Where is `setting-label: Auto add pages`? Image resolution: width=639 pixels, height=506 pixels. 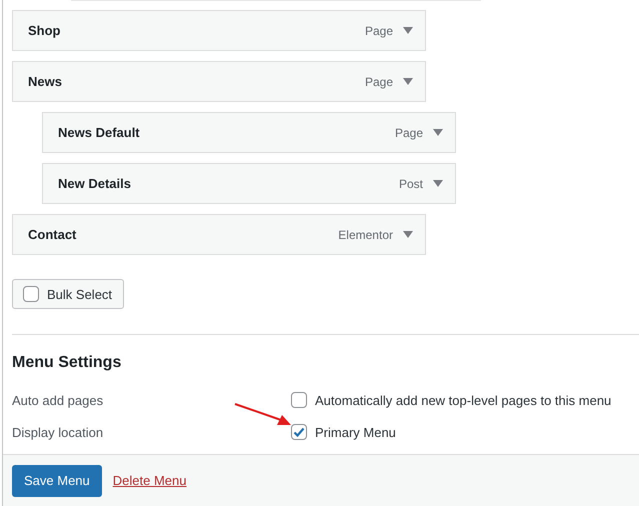 setting-label: Auto add pages is located at coordinates (58, 400).